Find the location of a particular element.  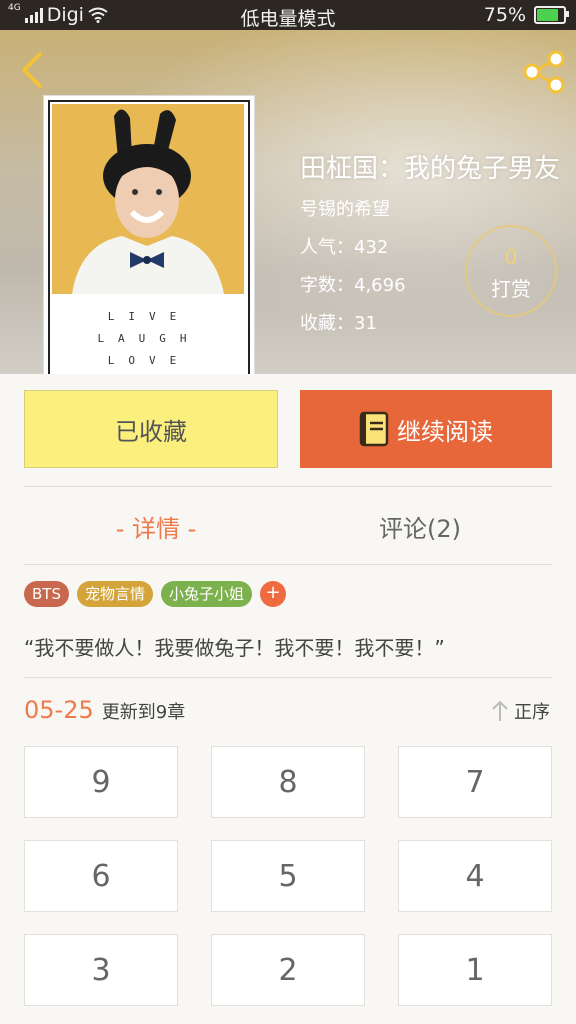

book-author: 号锡的希望 is located at coordinates (438, 208).